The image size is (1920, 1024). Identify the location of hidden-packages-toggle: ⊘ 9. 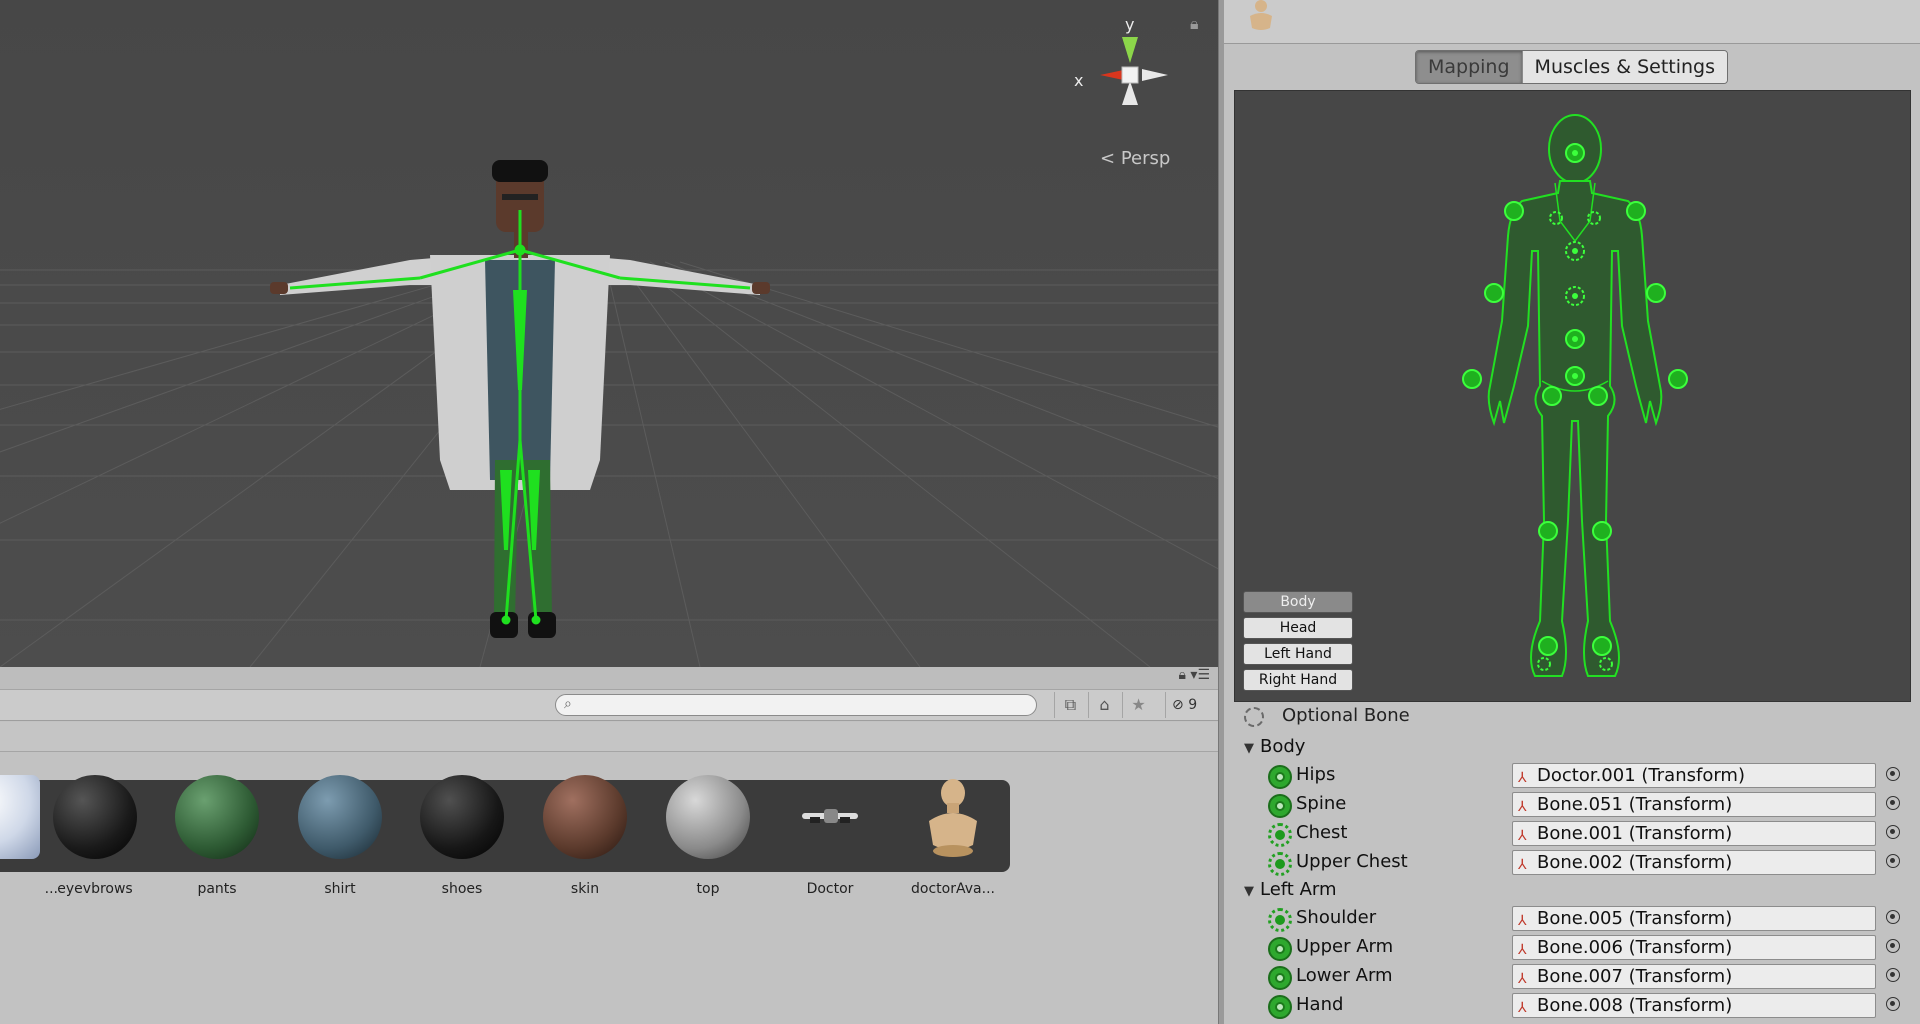
(1190, 705).